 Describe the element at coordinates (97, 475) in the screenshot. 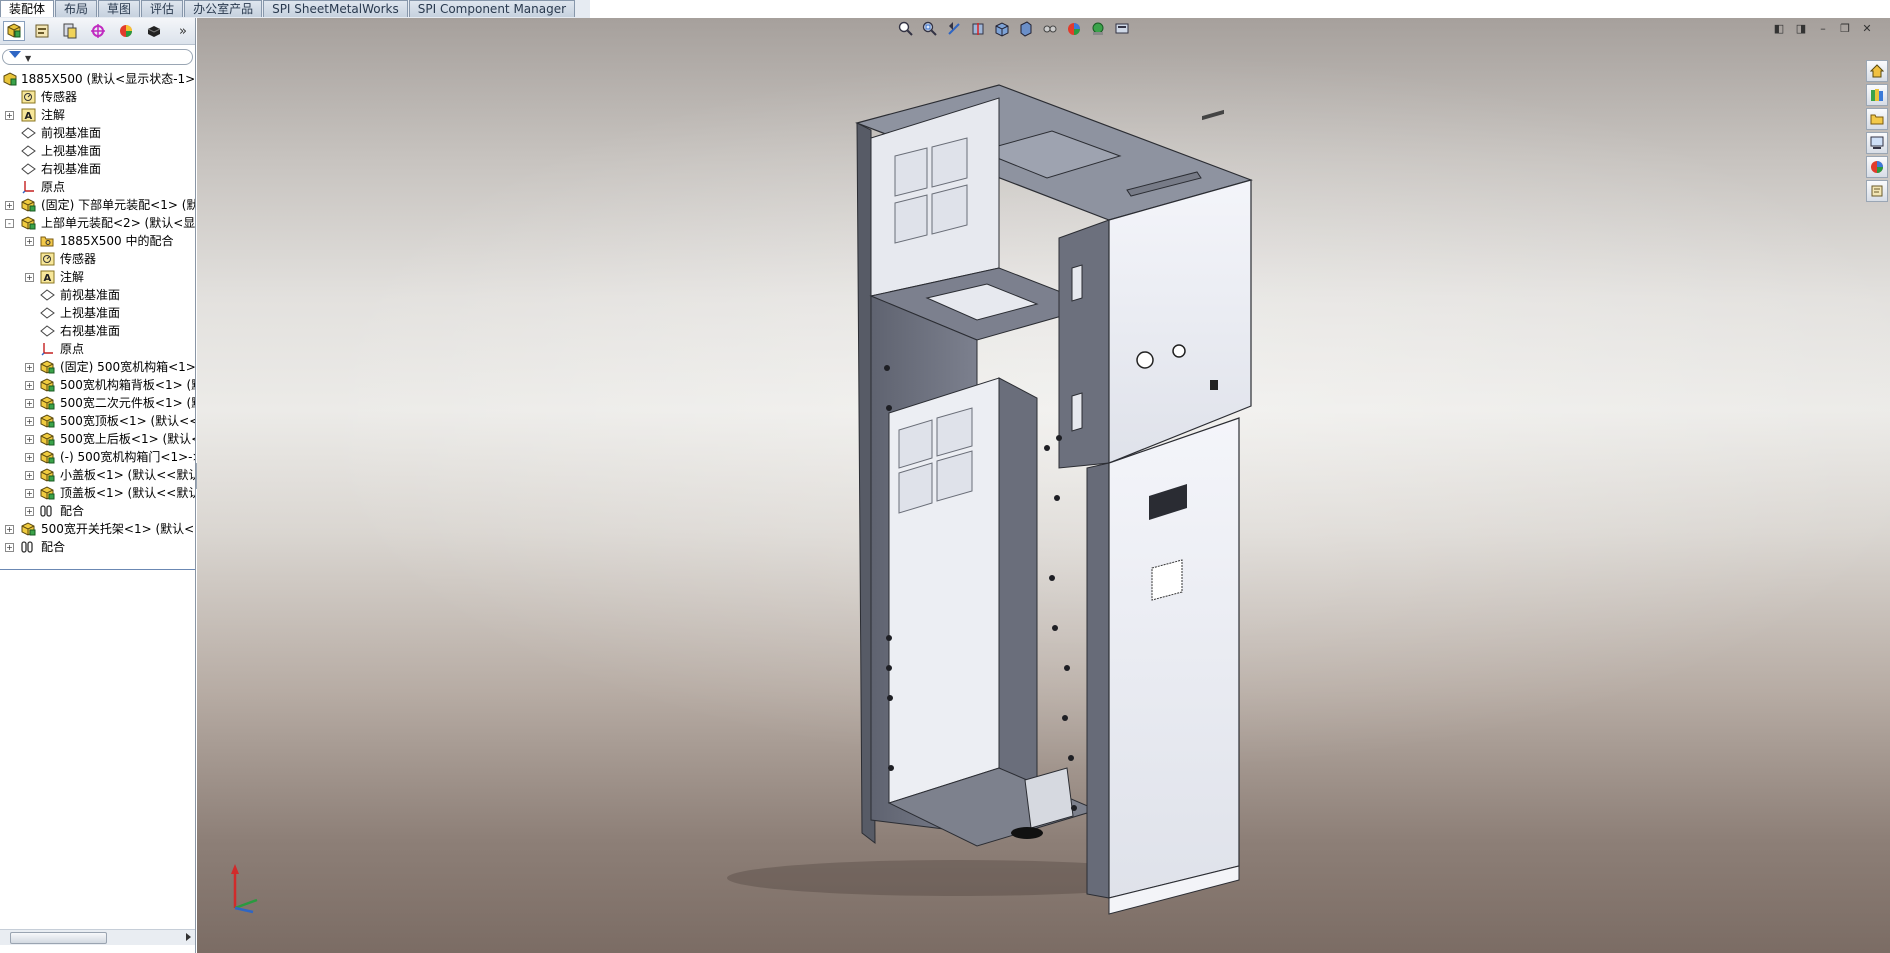

I see `tree-item: + 小盖板<1> (默认<<默认>` at that location.